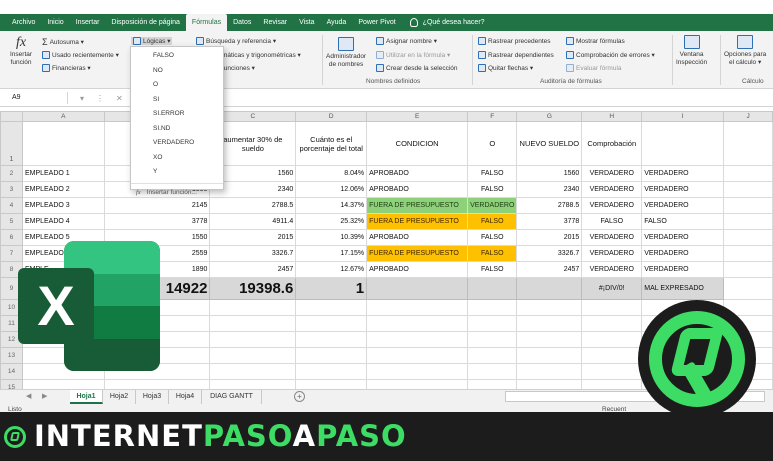  Describe the element at coordinates (232, 397) in the screenshot. I see `sheet-tab-diag-gantt: DIAG GANTT` at that location.